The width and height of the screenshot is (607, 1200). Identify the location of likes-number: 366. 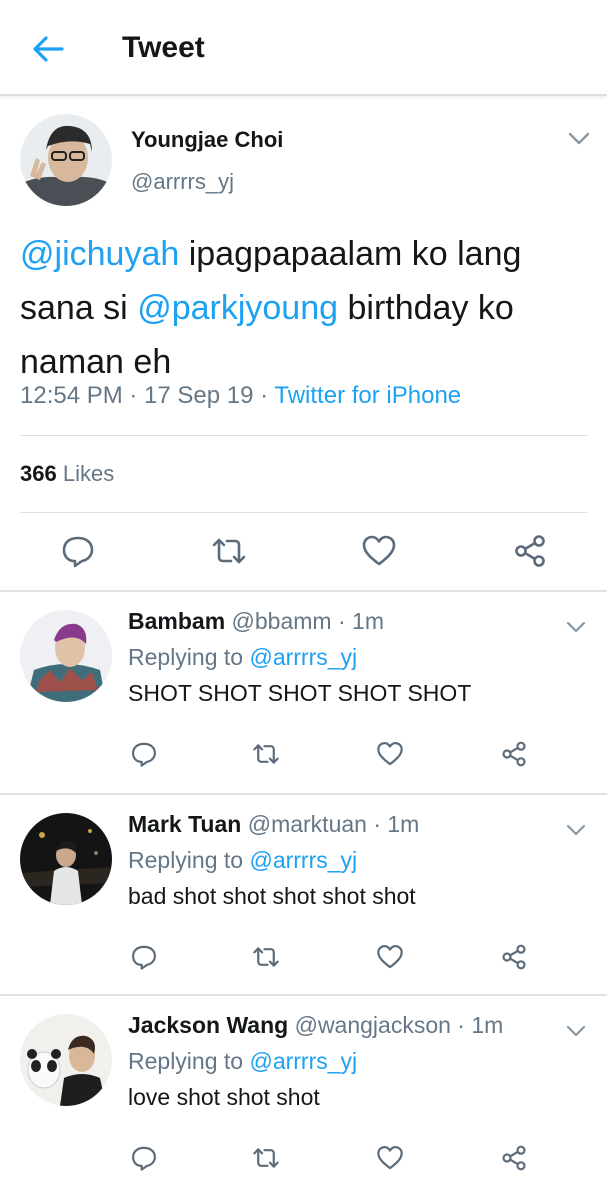
(38, 473).